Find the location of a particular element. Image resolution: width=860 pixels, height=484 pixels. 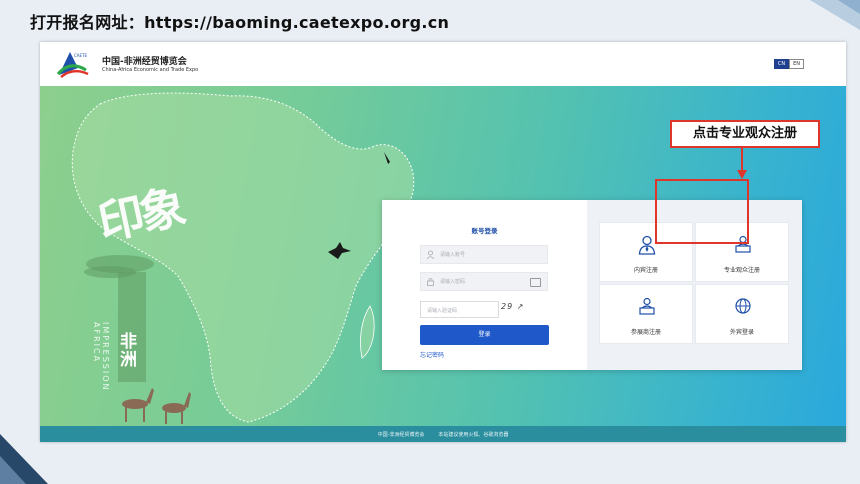

hero-subtitle-cn: 非洲 is located at coordinates (126, 350).